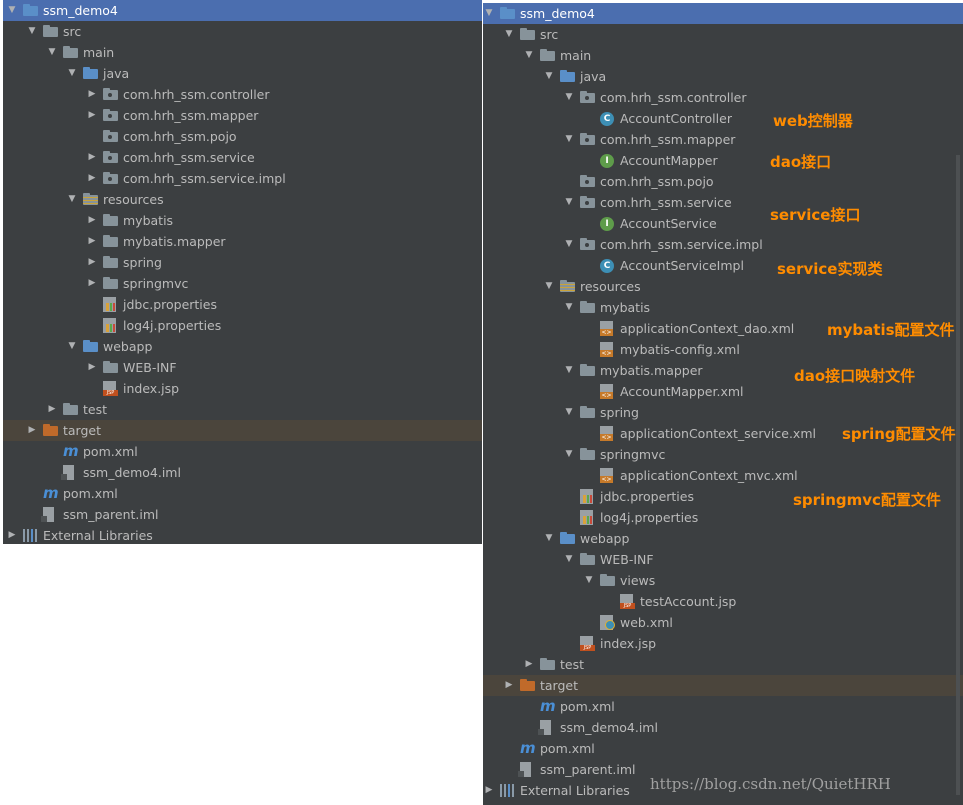 This screenshot has height=805, width=963. Describe the element at coordinates (723, 601) in the screenshot. I see `tree-row: testAccount.jsp` at that location.